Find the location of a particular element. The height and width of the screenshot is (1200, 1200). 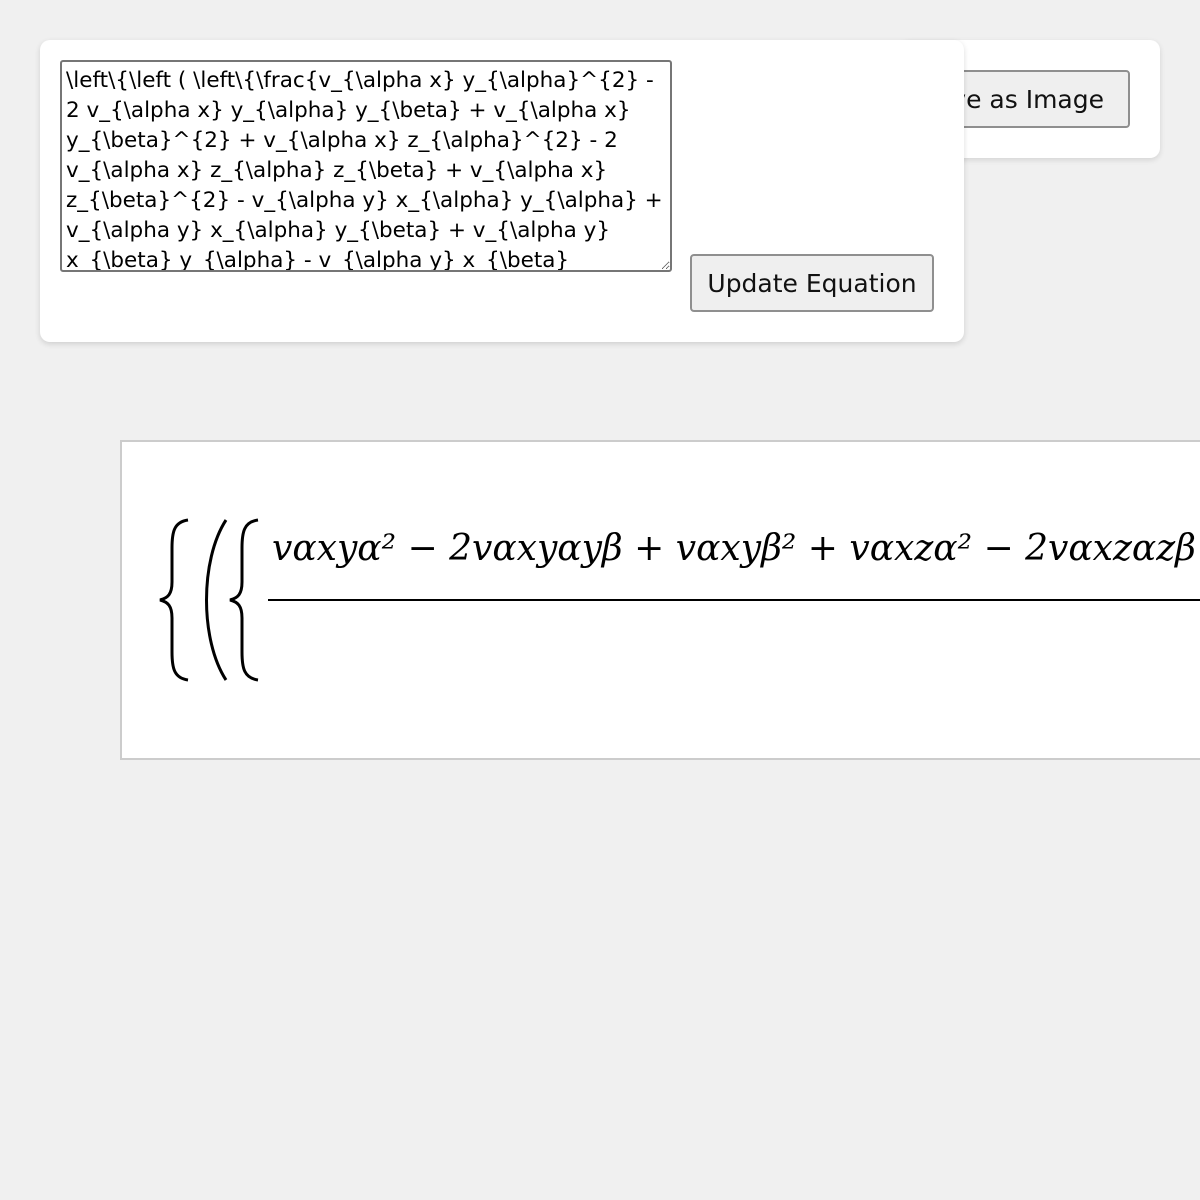

left-paren is located at coordinates (216, 600).